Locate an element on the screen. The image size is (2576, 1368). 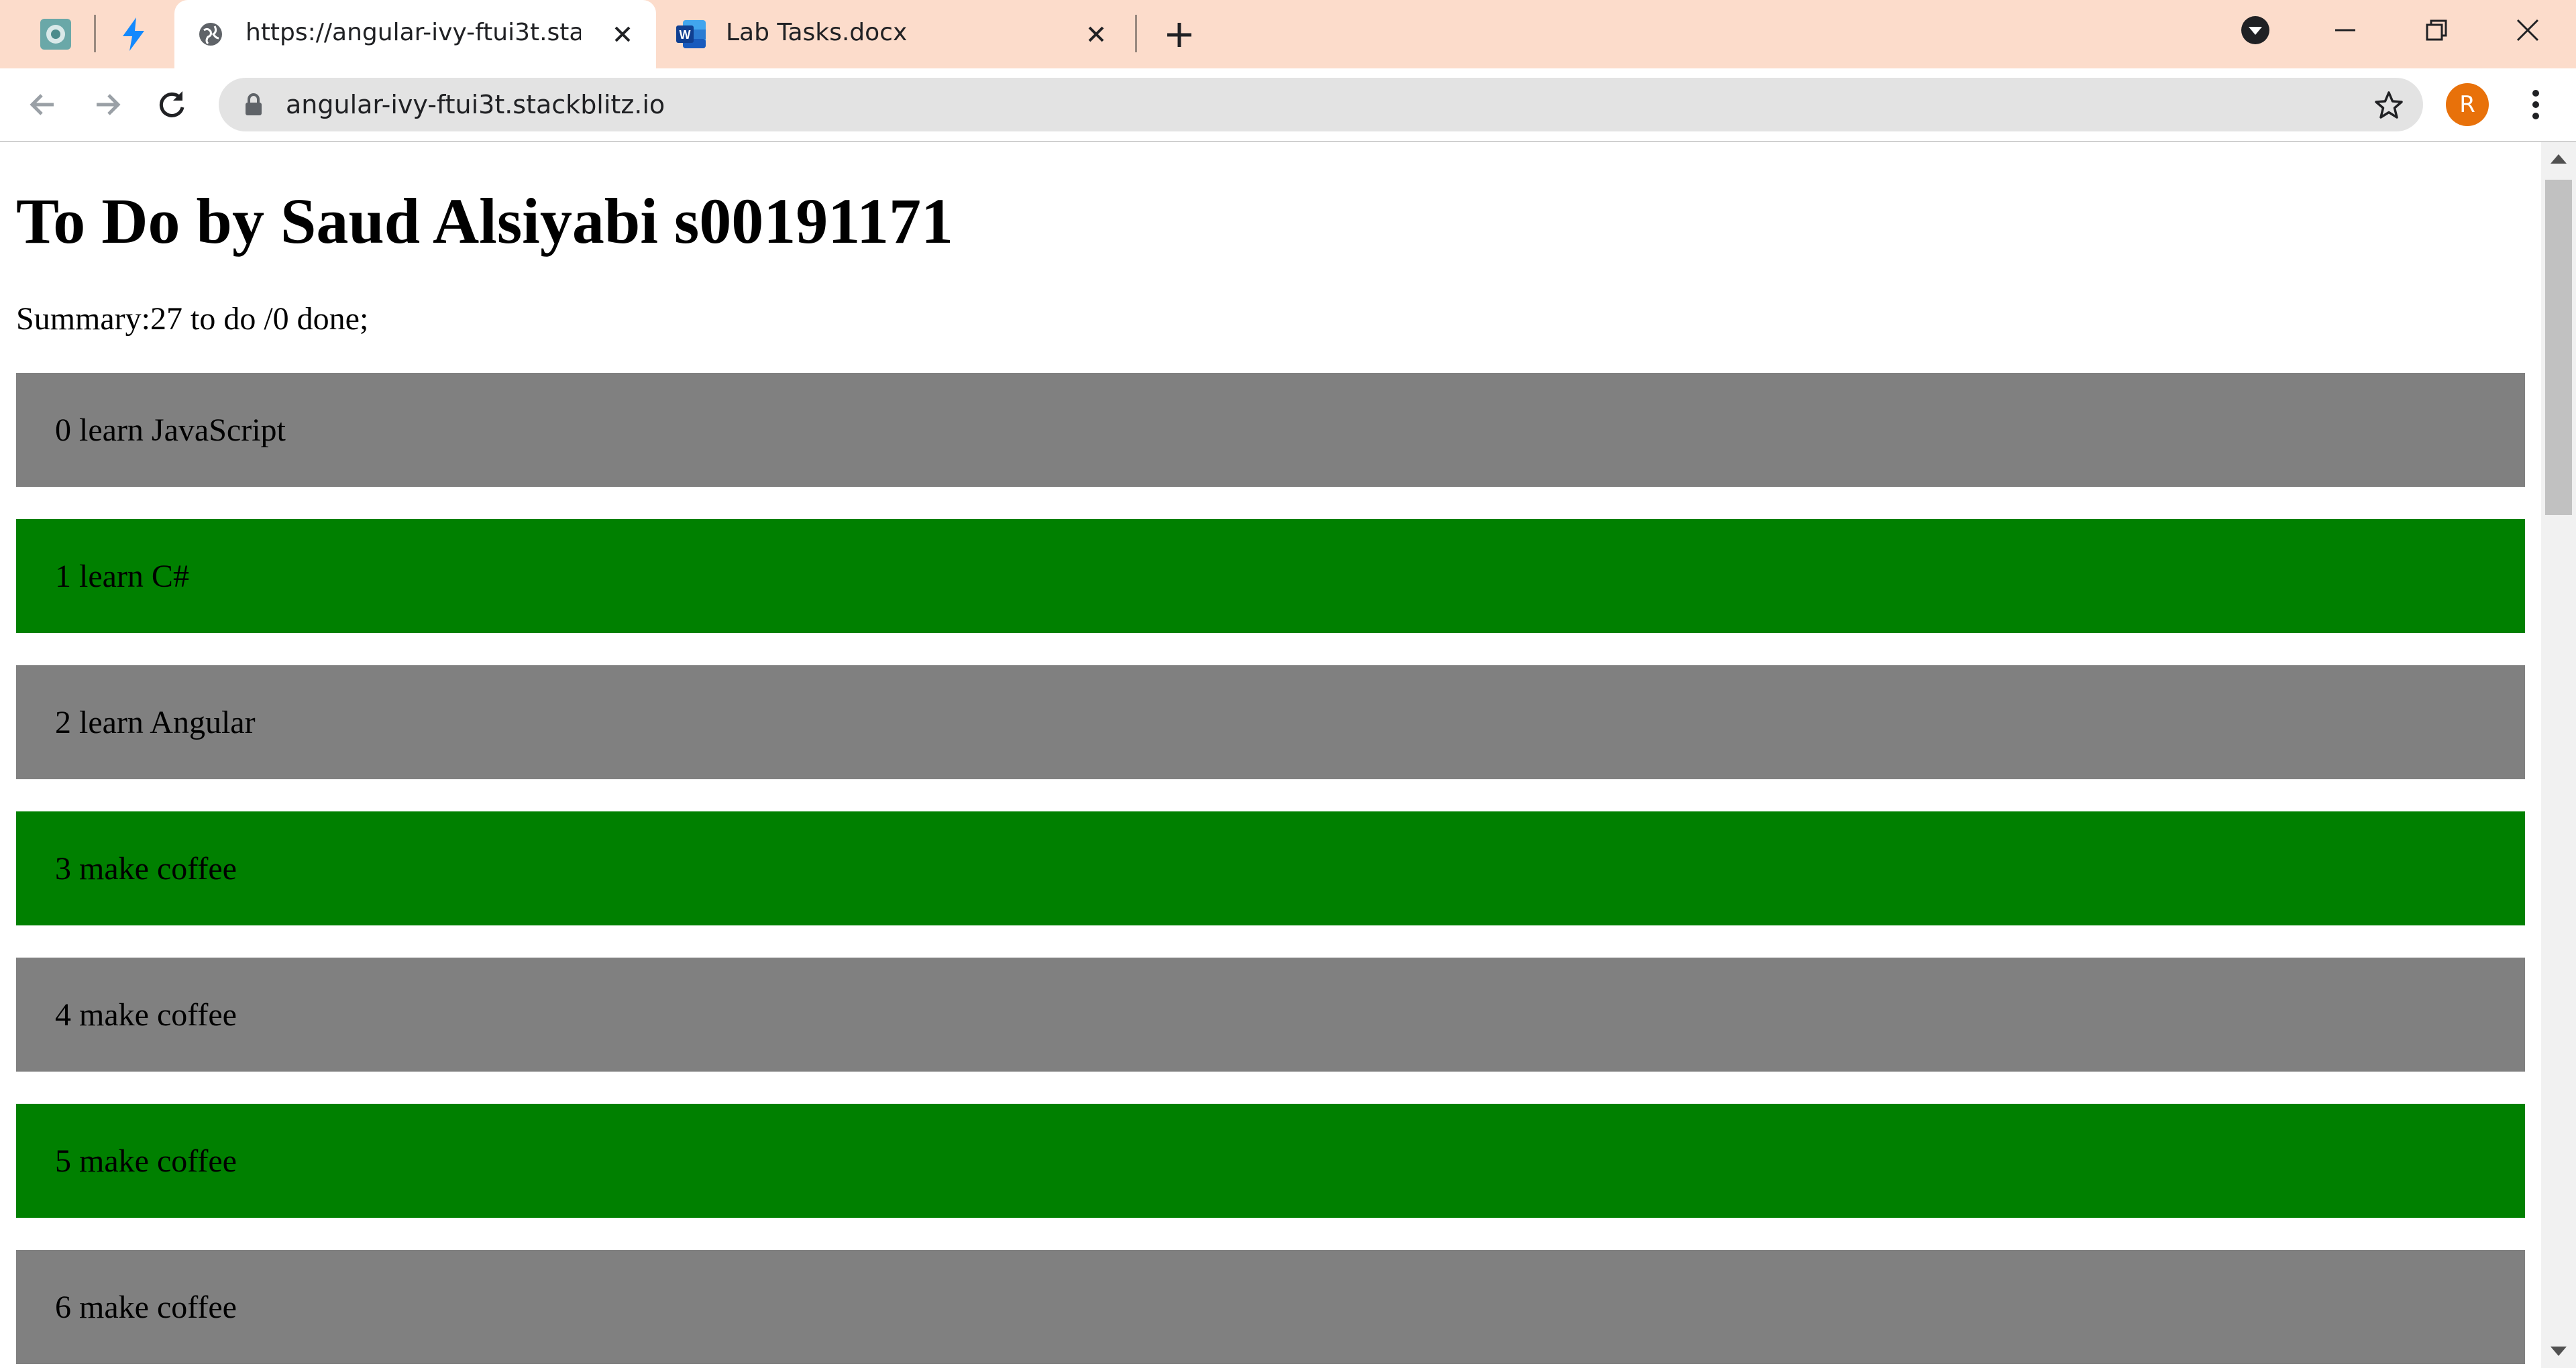
restore-button is located at coordinates (2436, 30).